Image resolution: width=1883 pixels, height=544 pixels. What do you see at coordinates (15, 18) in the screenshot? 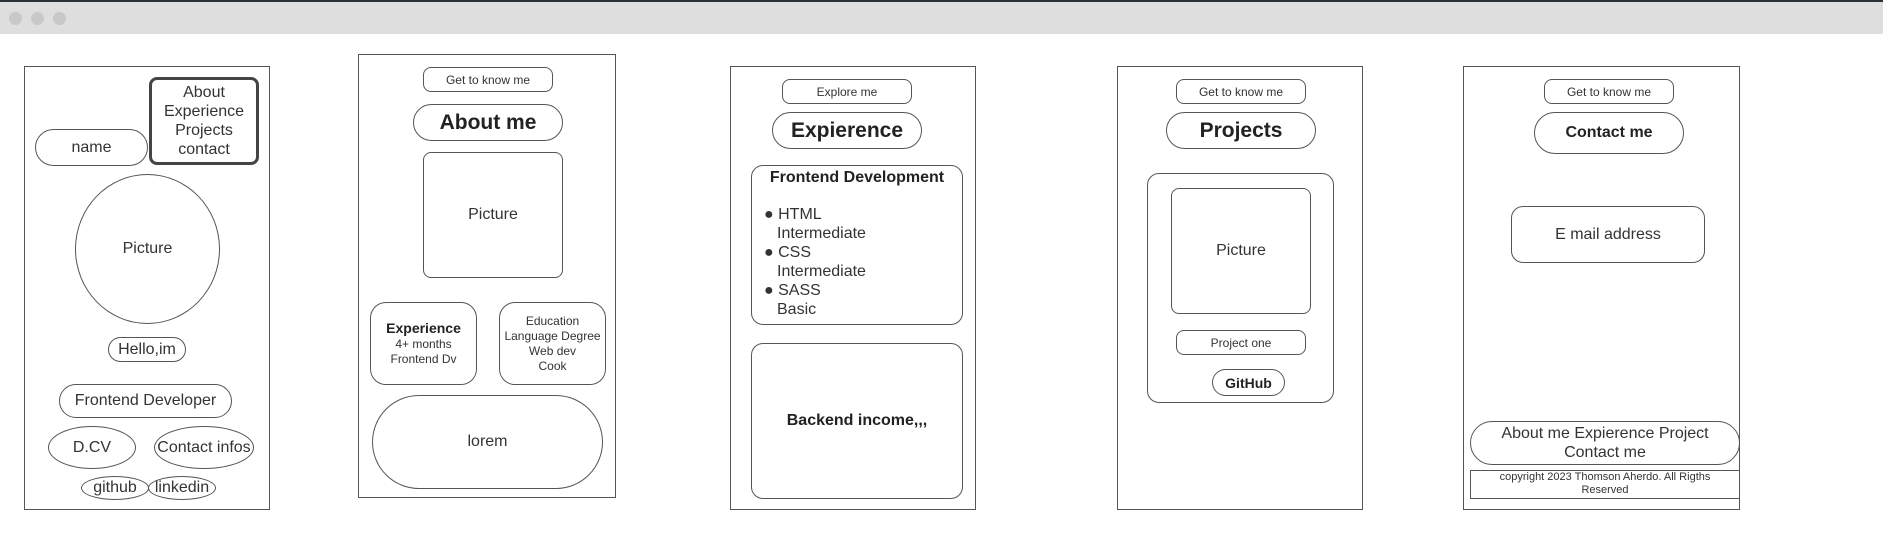
I see `window-close-button` at bounding box center [15, 18].